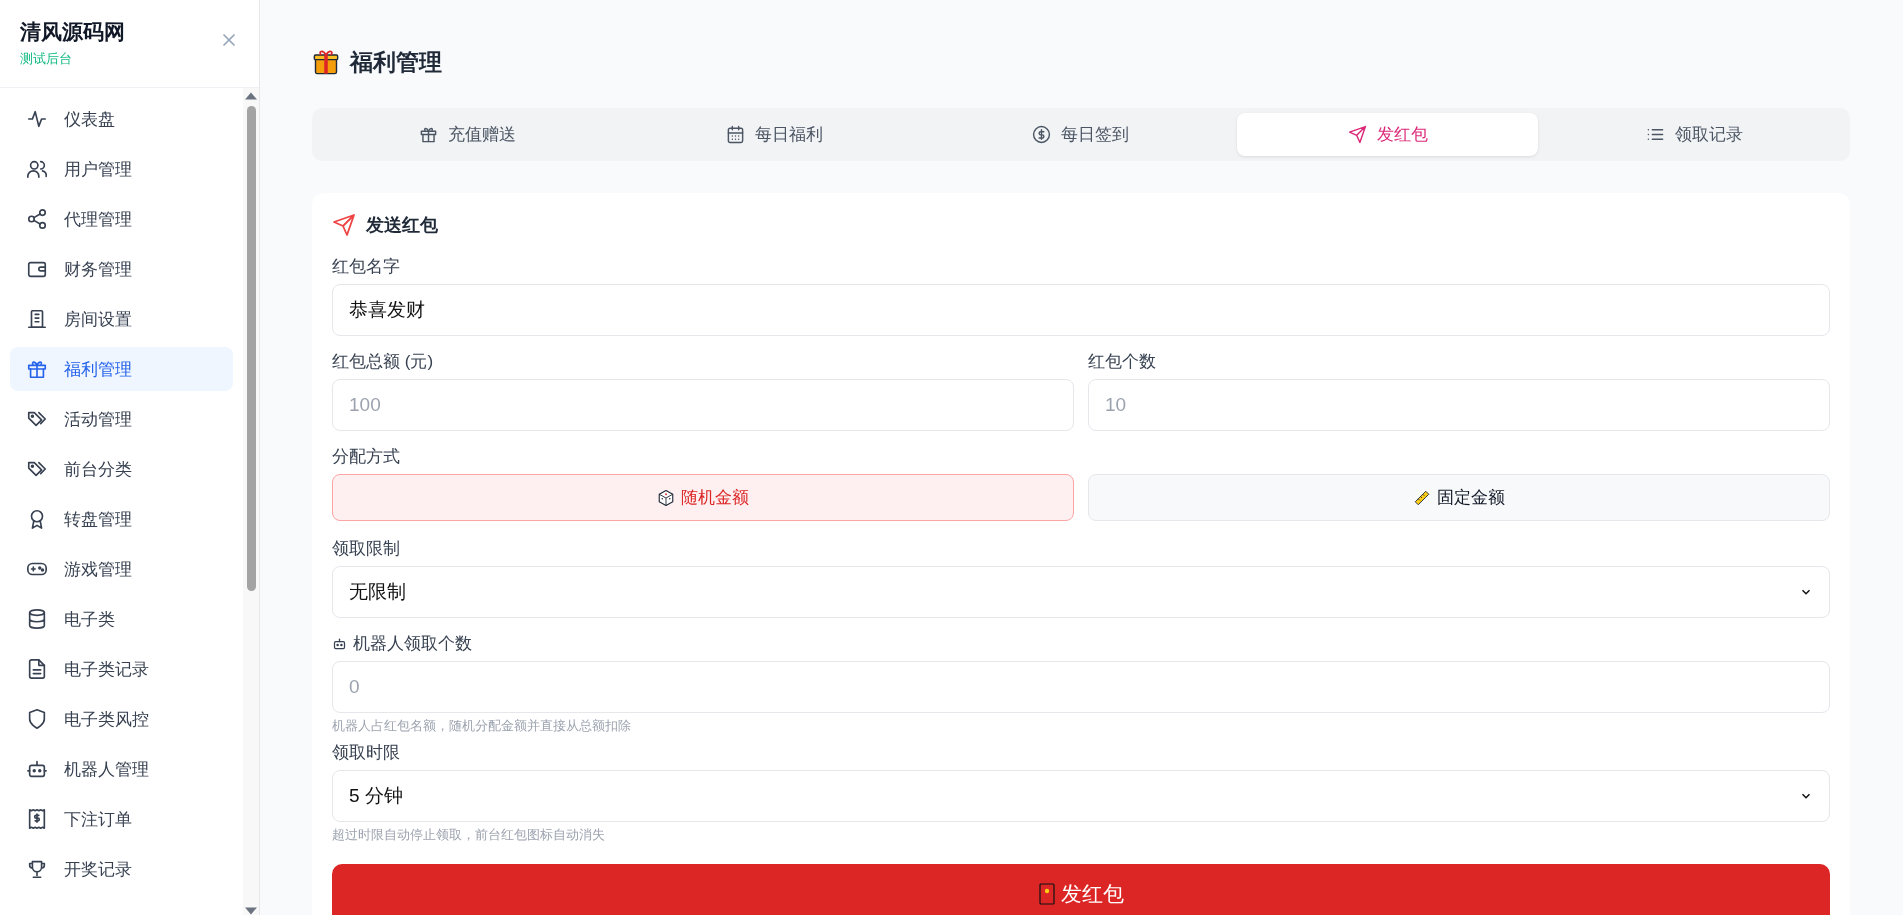 The image size is (1903, 915). Describe the element at coordinates (37, 619) in the screenshot. I see `database-icon` at that location.